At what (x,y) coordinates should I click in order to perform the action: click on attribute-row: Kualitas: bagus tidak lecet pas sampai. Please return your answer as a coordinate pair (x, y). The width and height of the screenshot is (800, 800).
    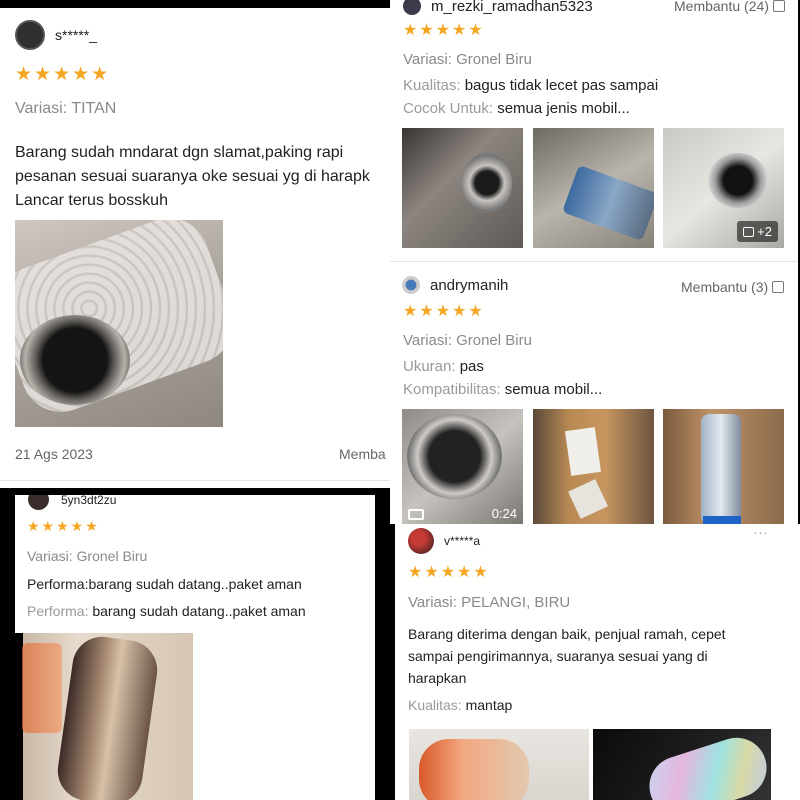
    Looking at the image, I should click on (530, 85).